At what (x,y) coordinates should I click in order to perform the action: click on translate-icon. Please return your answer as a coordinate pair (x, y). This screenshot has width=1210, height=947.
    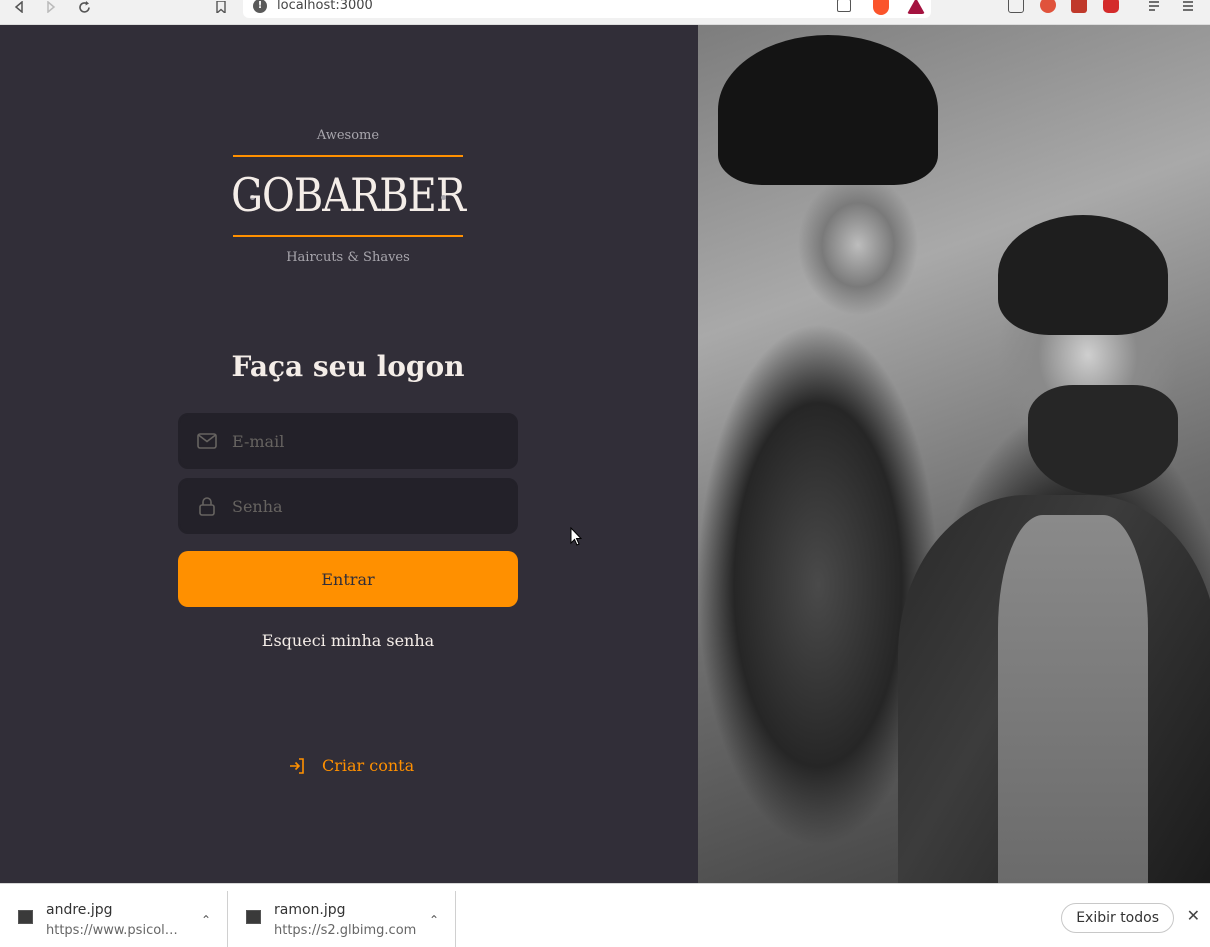
    Looking at the image, I should click on (844, 6).